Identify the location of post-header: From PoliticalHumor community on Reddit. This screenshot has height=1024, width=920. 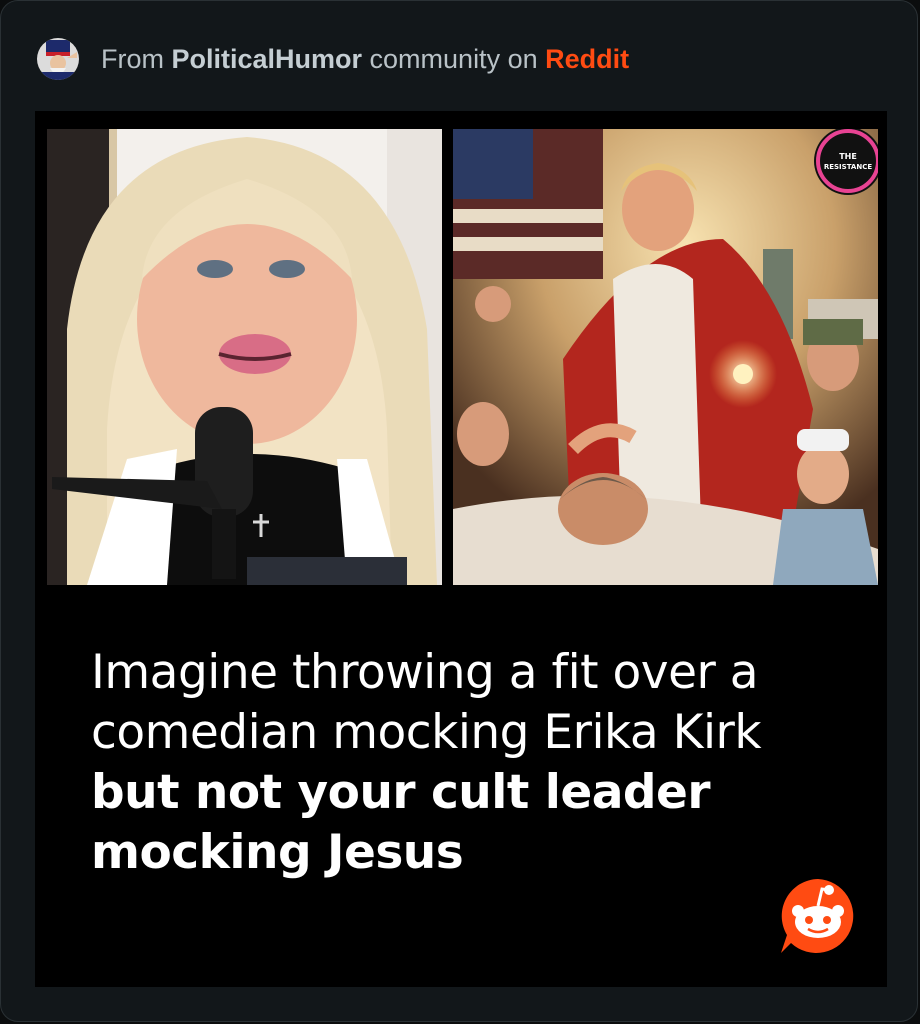
(333, 59).